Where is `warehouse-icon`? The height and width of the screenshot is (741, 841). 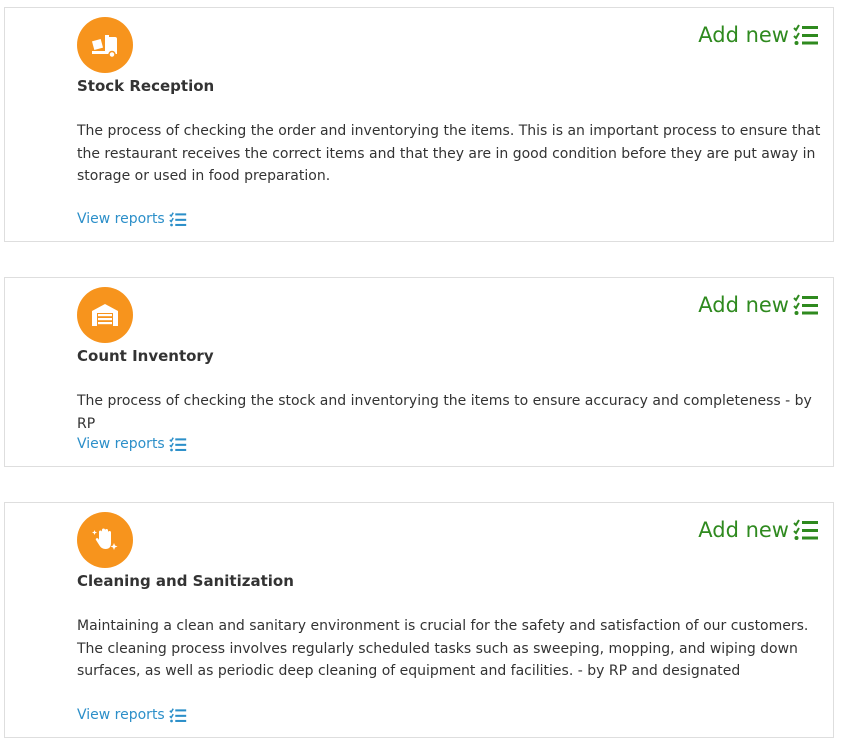
warehouse-icon is located at coordinates (105, 315).